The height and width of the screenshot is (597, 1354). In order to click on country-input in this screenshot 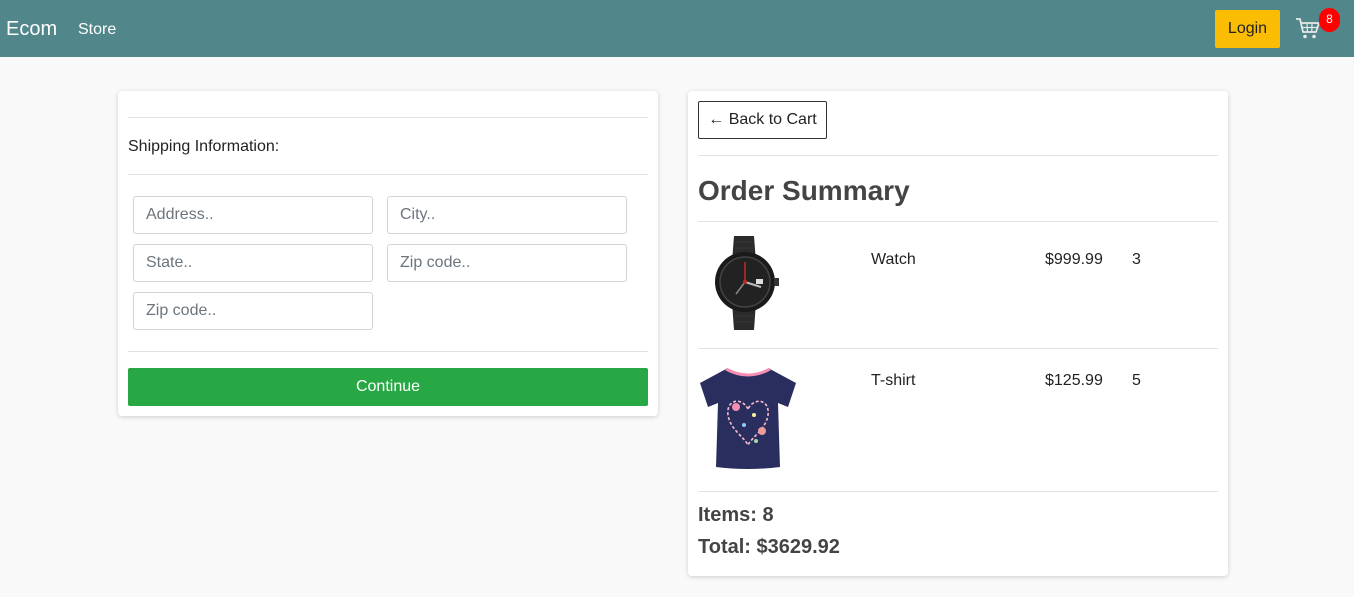, I will do `click(253, 311)`.